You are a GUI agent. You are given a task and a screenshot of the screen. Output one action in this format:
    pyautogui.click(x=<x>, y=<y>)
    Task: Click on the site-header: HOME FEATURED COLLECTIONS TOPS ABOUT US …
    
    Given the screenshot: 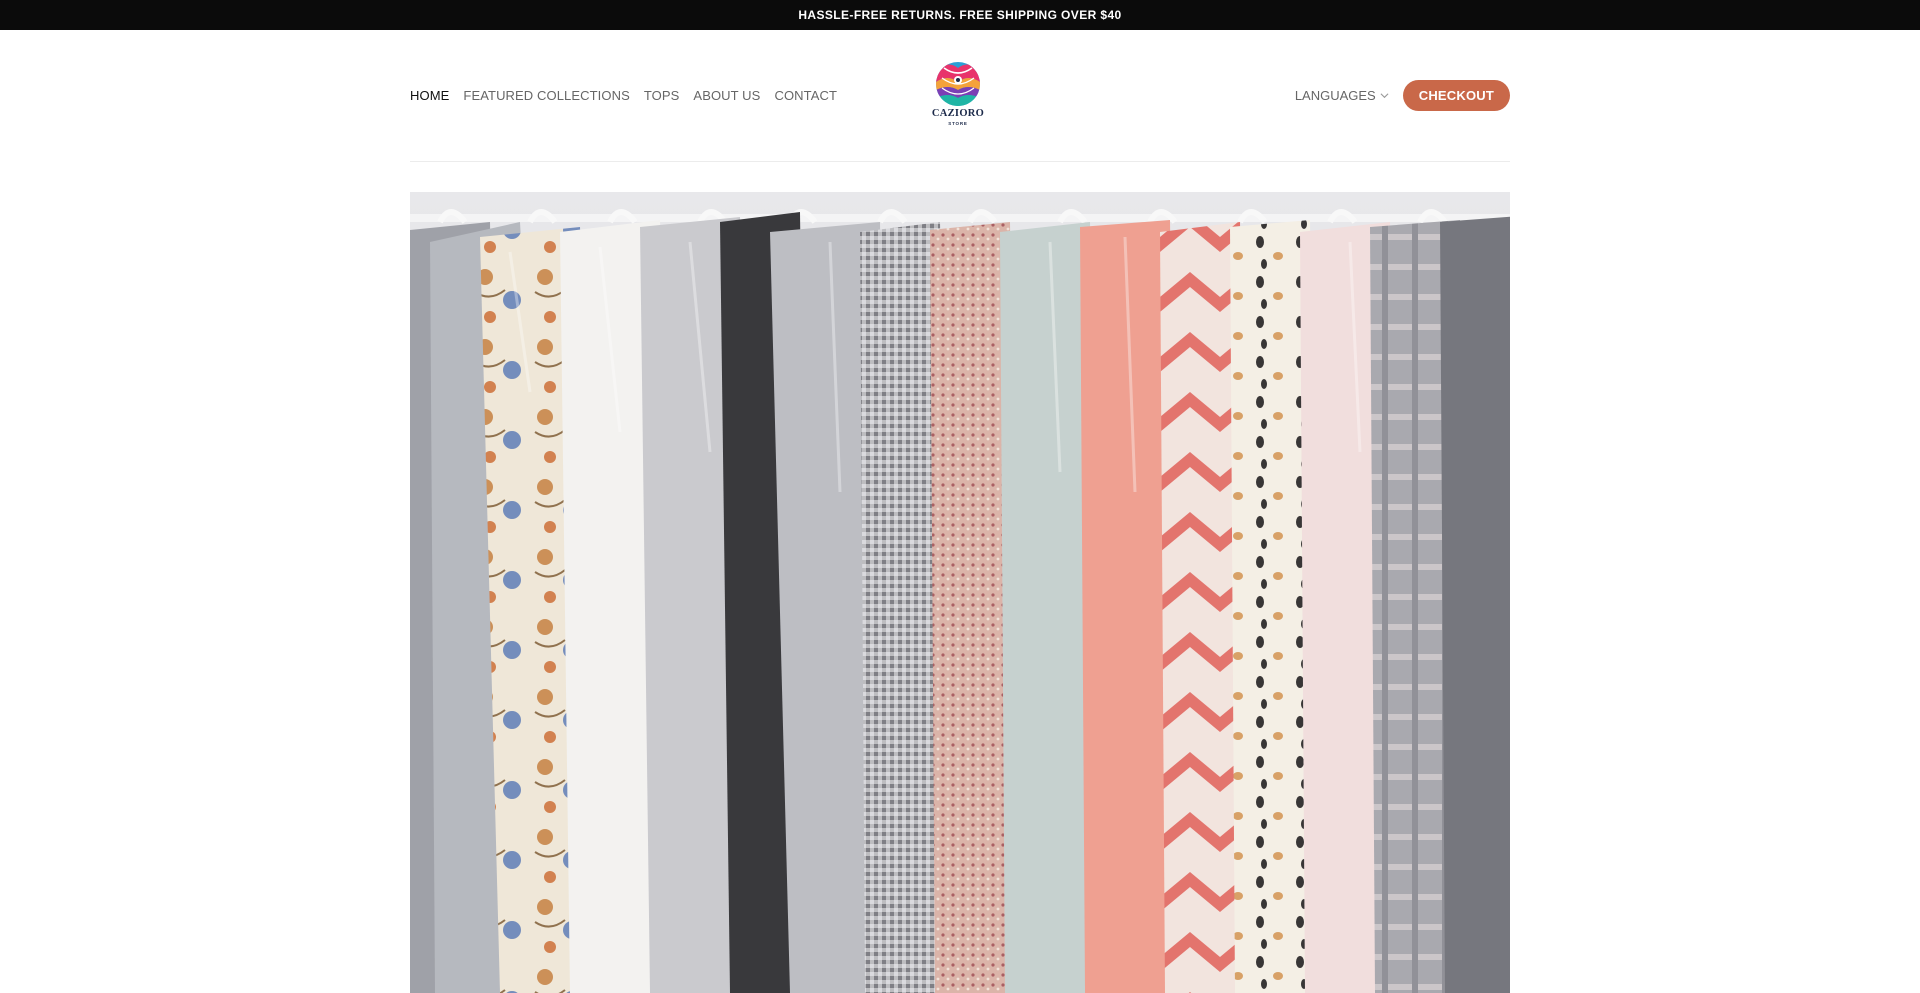 What is the action you would take?
    pyautogui.click(x=960, y=96)
    